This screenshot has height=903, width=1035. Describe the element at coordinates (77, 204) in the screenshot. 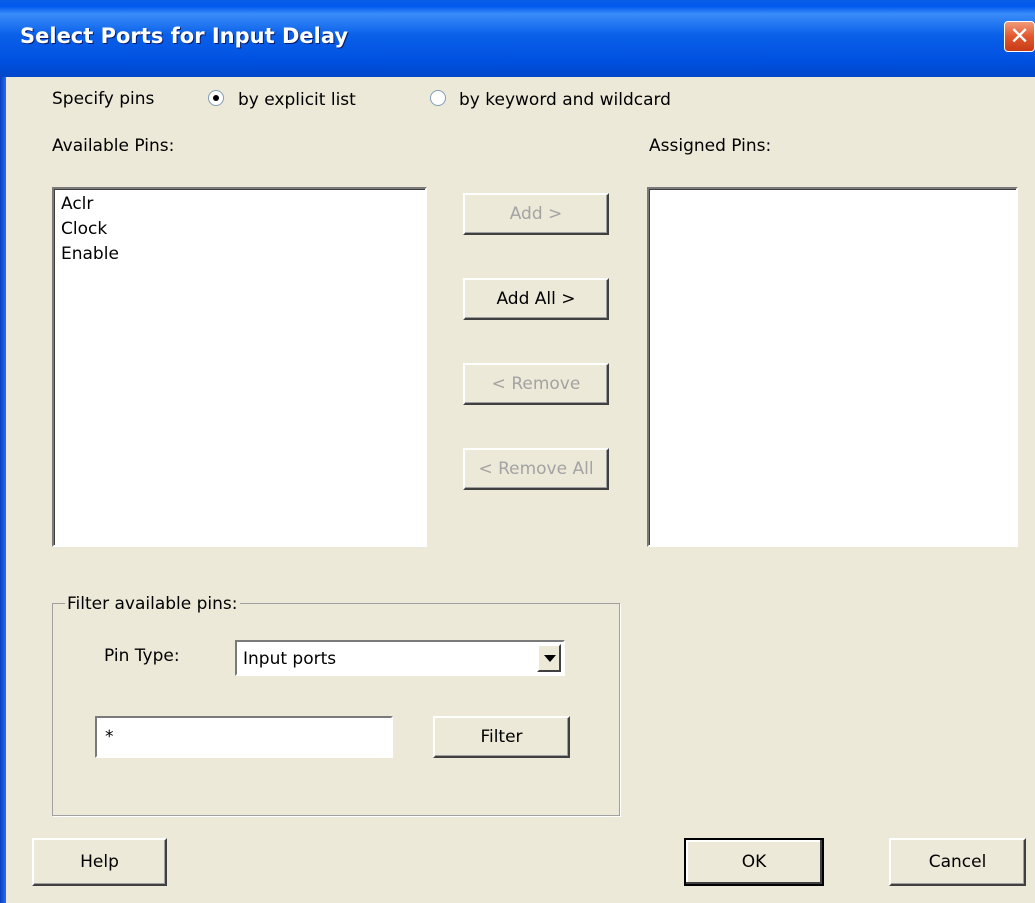

I see `list-item-aclr: Aclr` at that location.